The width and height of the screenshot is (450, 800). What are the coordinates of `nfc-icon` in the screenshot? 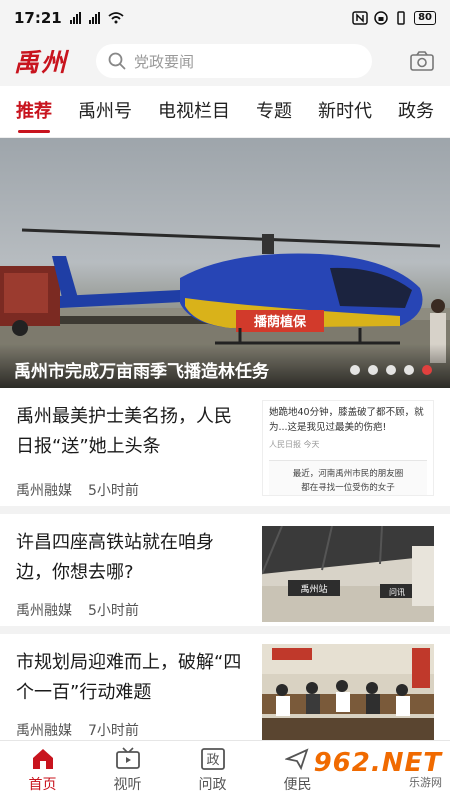 It's located at (360, 18).